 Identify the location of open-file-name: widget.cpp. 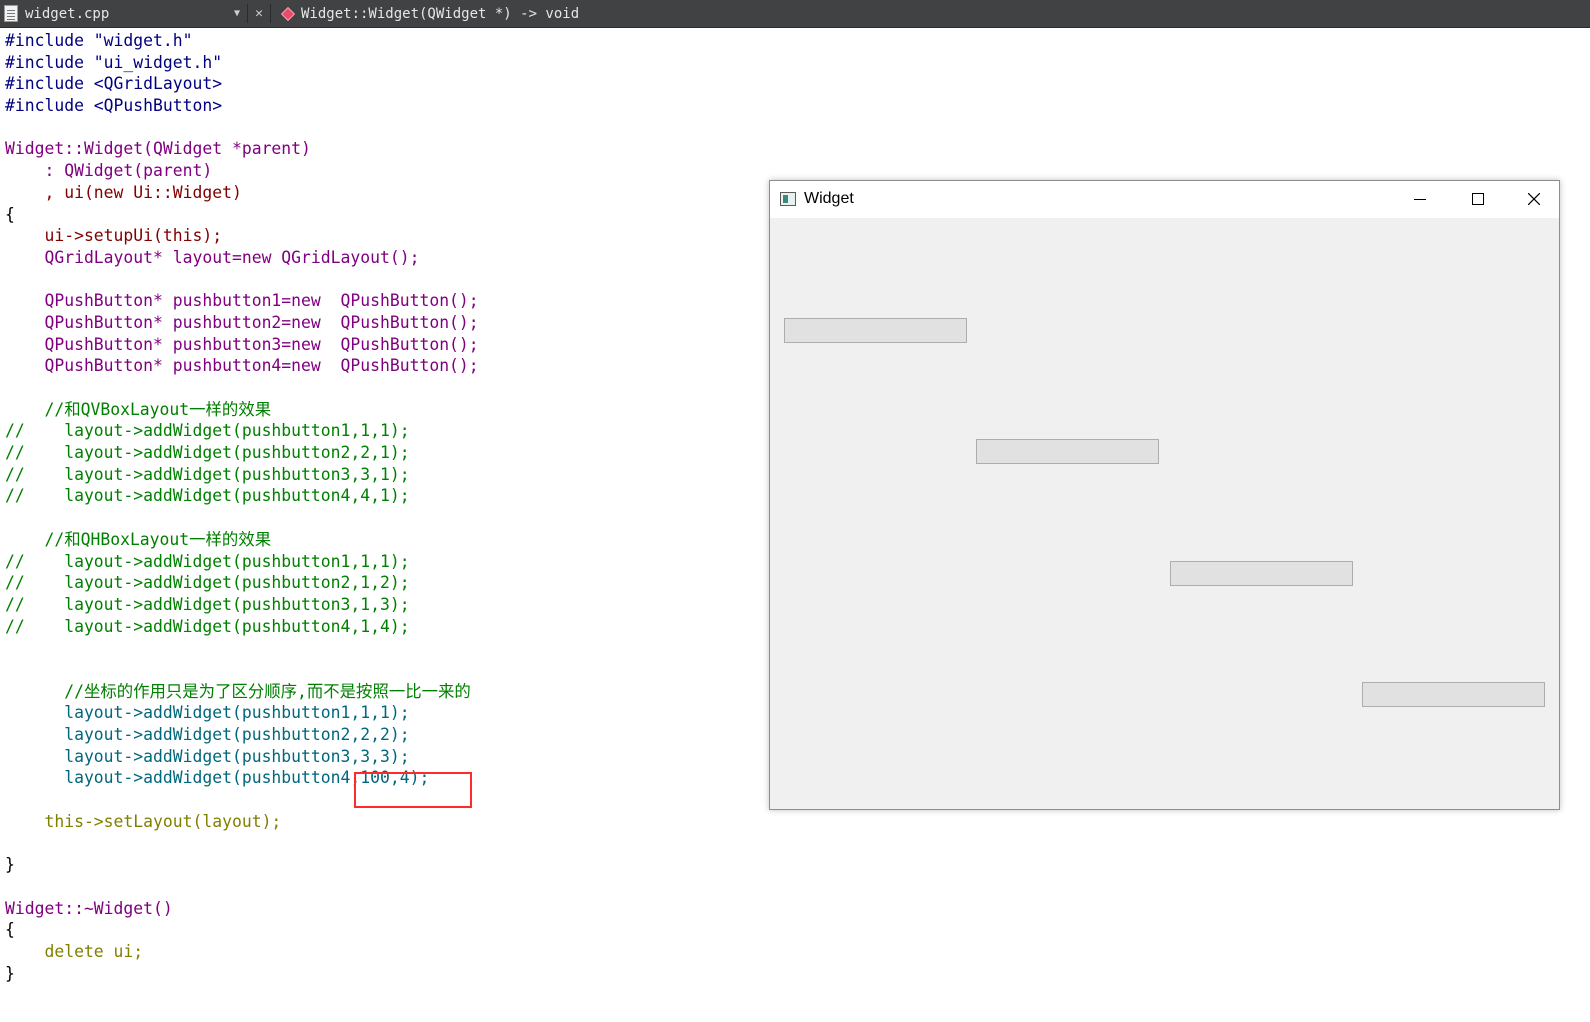
(125, 14).